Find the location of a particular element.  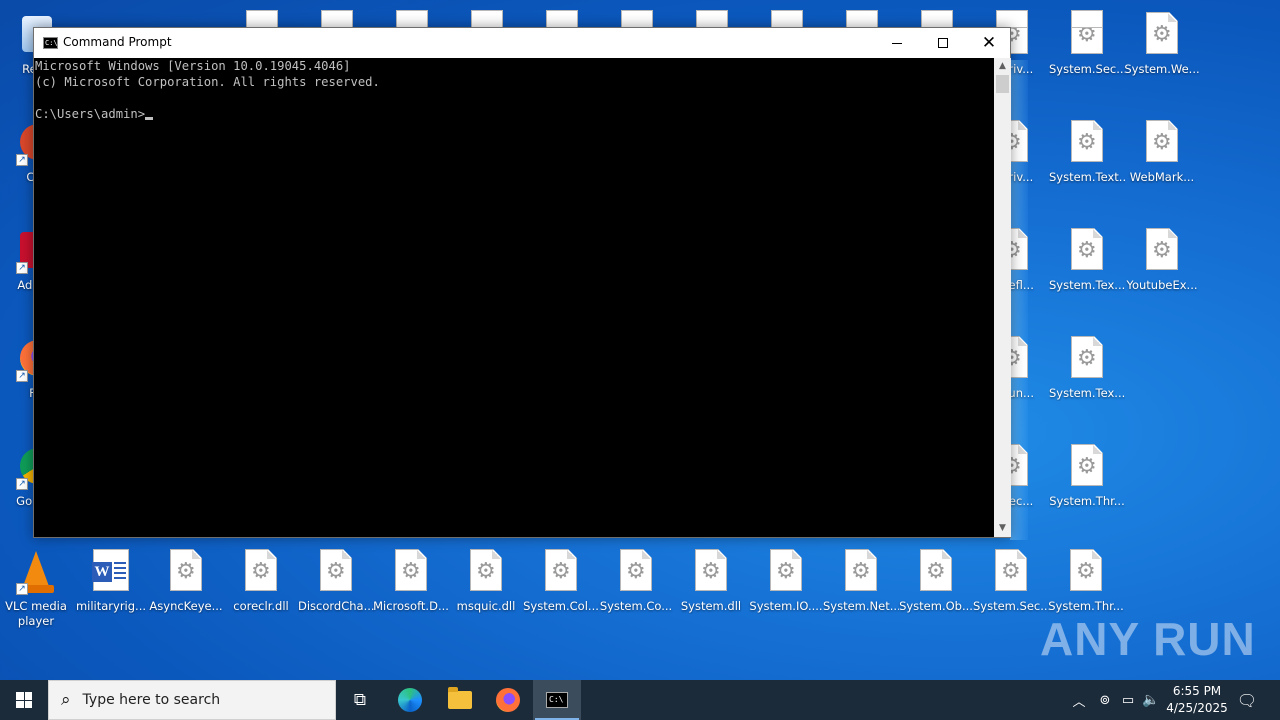

maximize-icon is located at coordinates (943, 43).